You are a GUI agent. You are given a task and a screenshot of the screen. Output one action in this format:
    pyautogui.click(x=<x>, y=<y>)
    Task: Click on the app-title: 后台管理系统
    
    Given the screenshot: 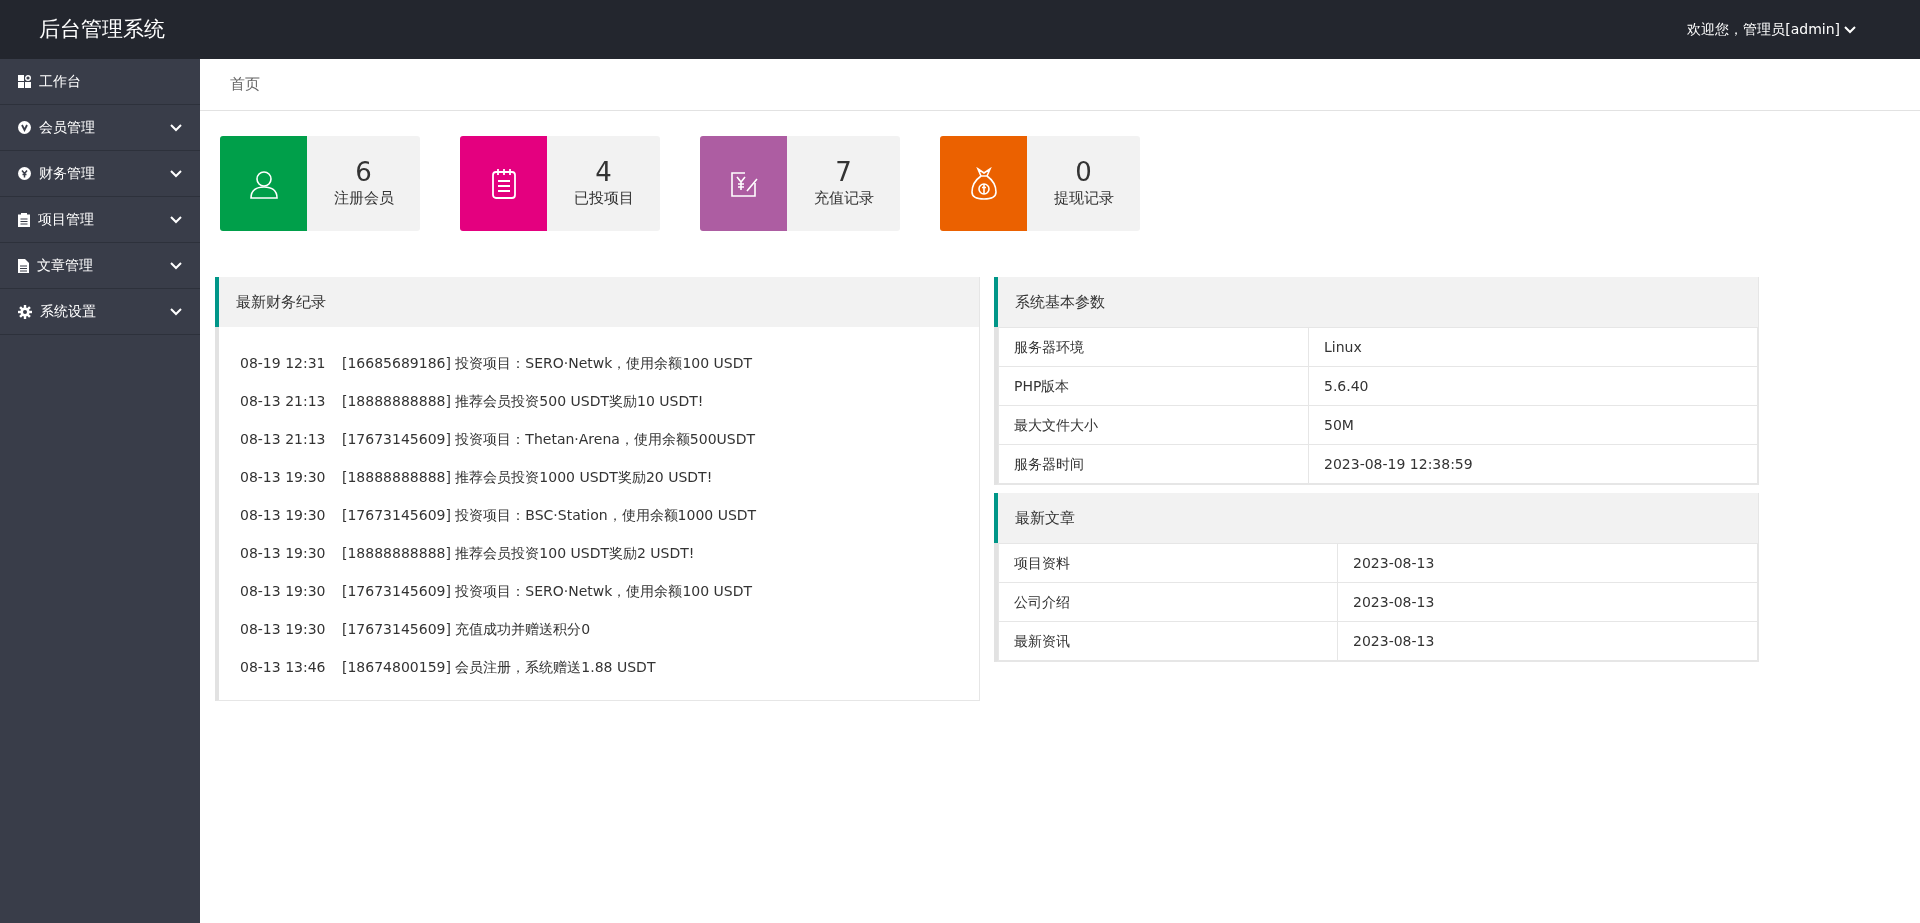 What is the action you would take?
    pyautogui.click(x=101, y=29)
    